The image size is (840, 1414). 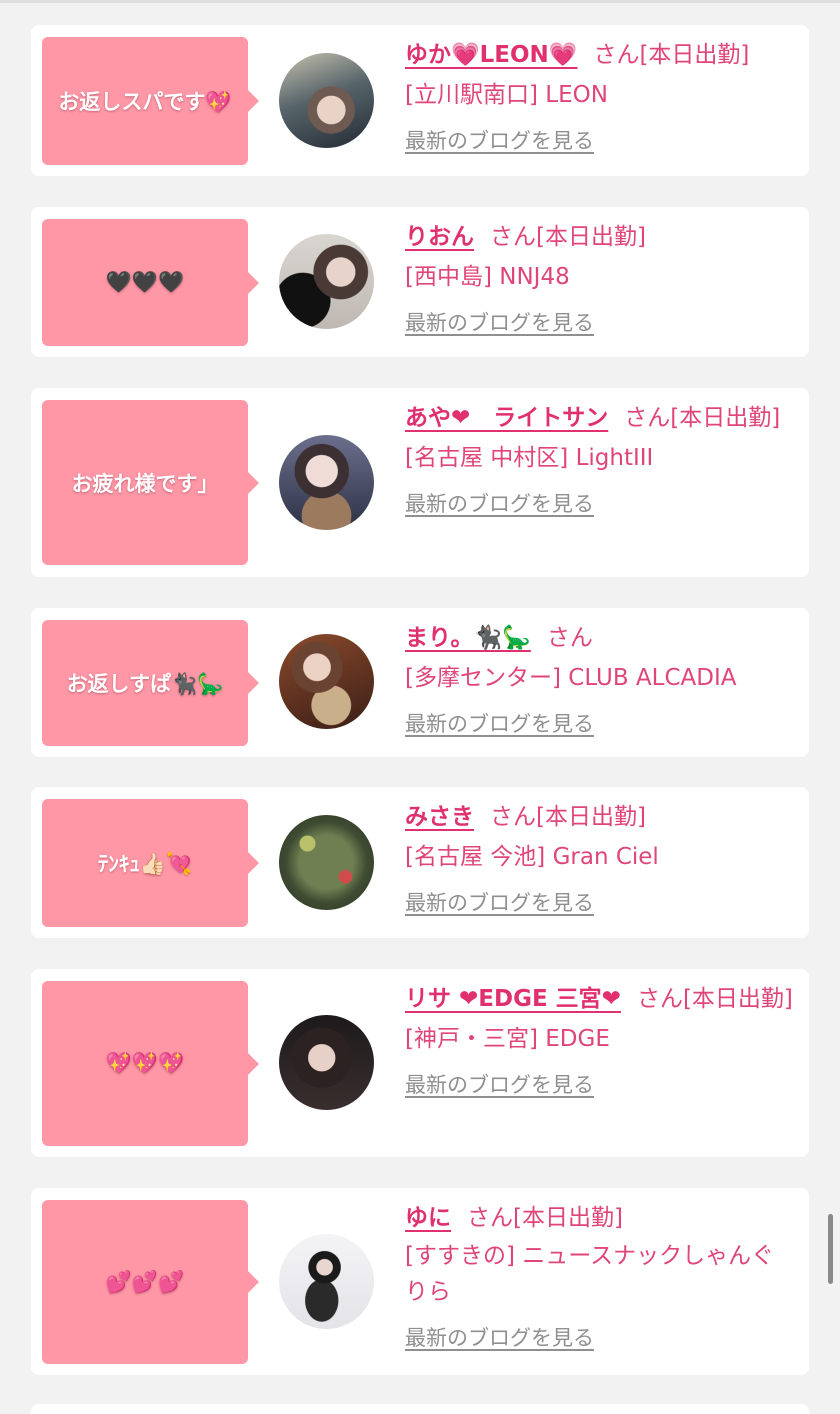 What do you see at coordinates (145, 864) in the screenshot?
I see `message-text: ﾃﾝｷｭ👍🏻💘` at bounding box center [145, 864].